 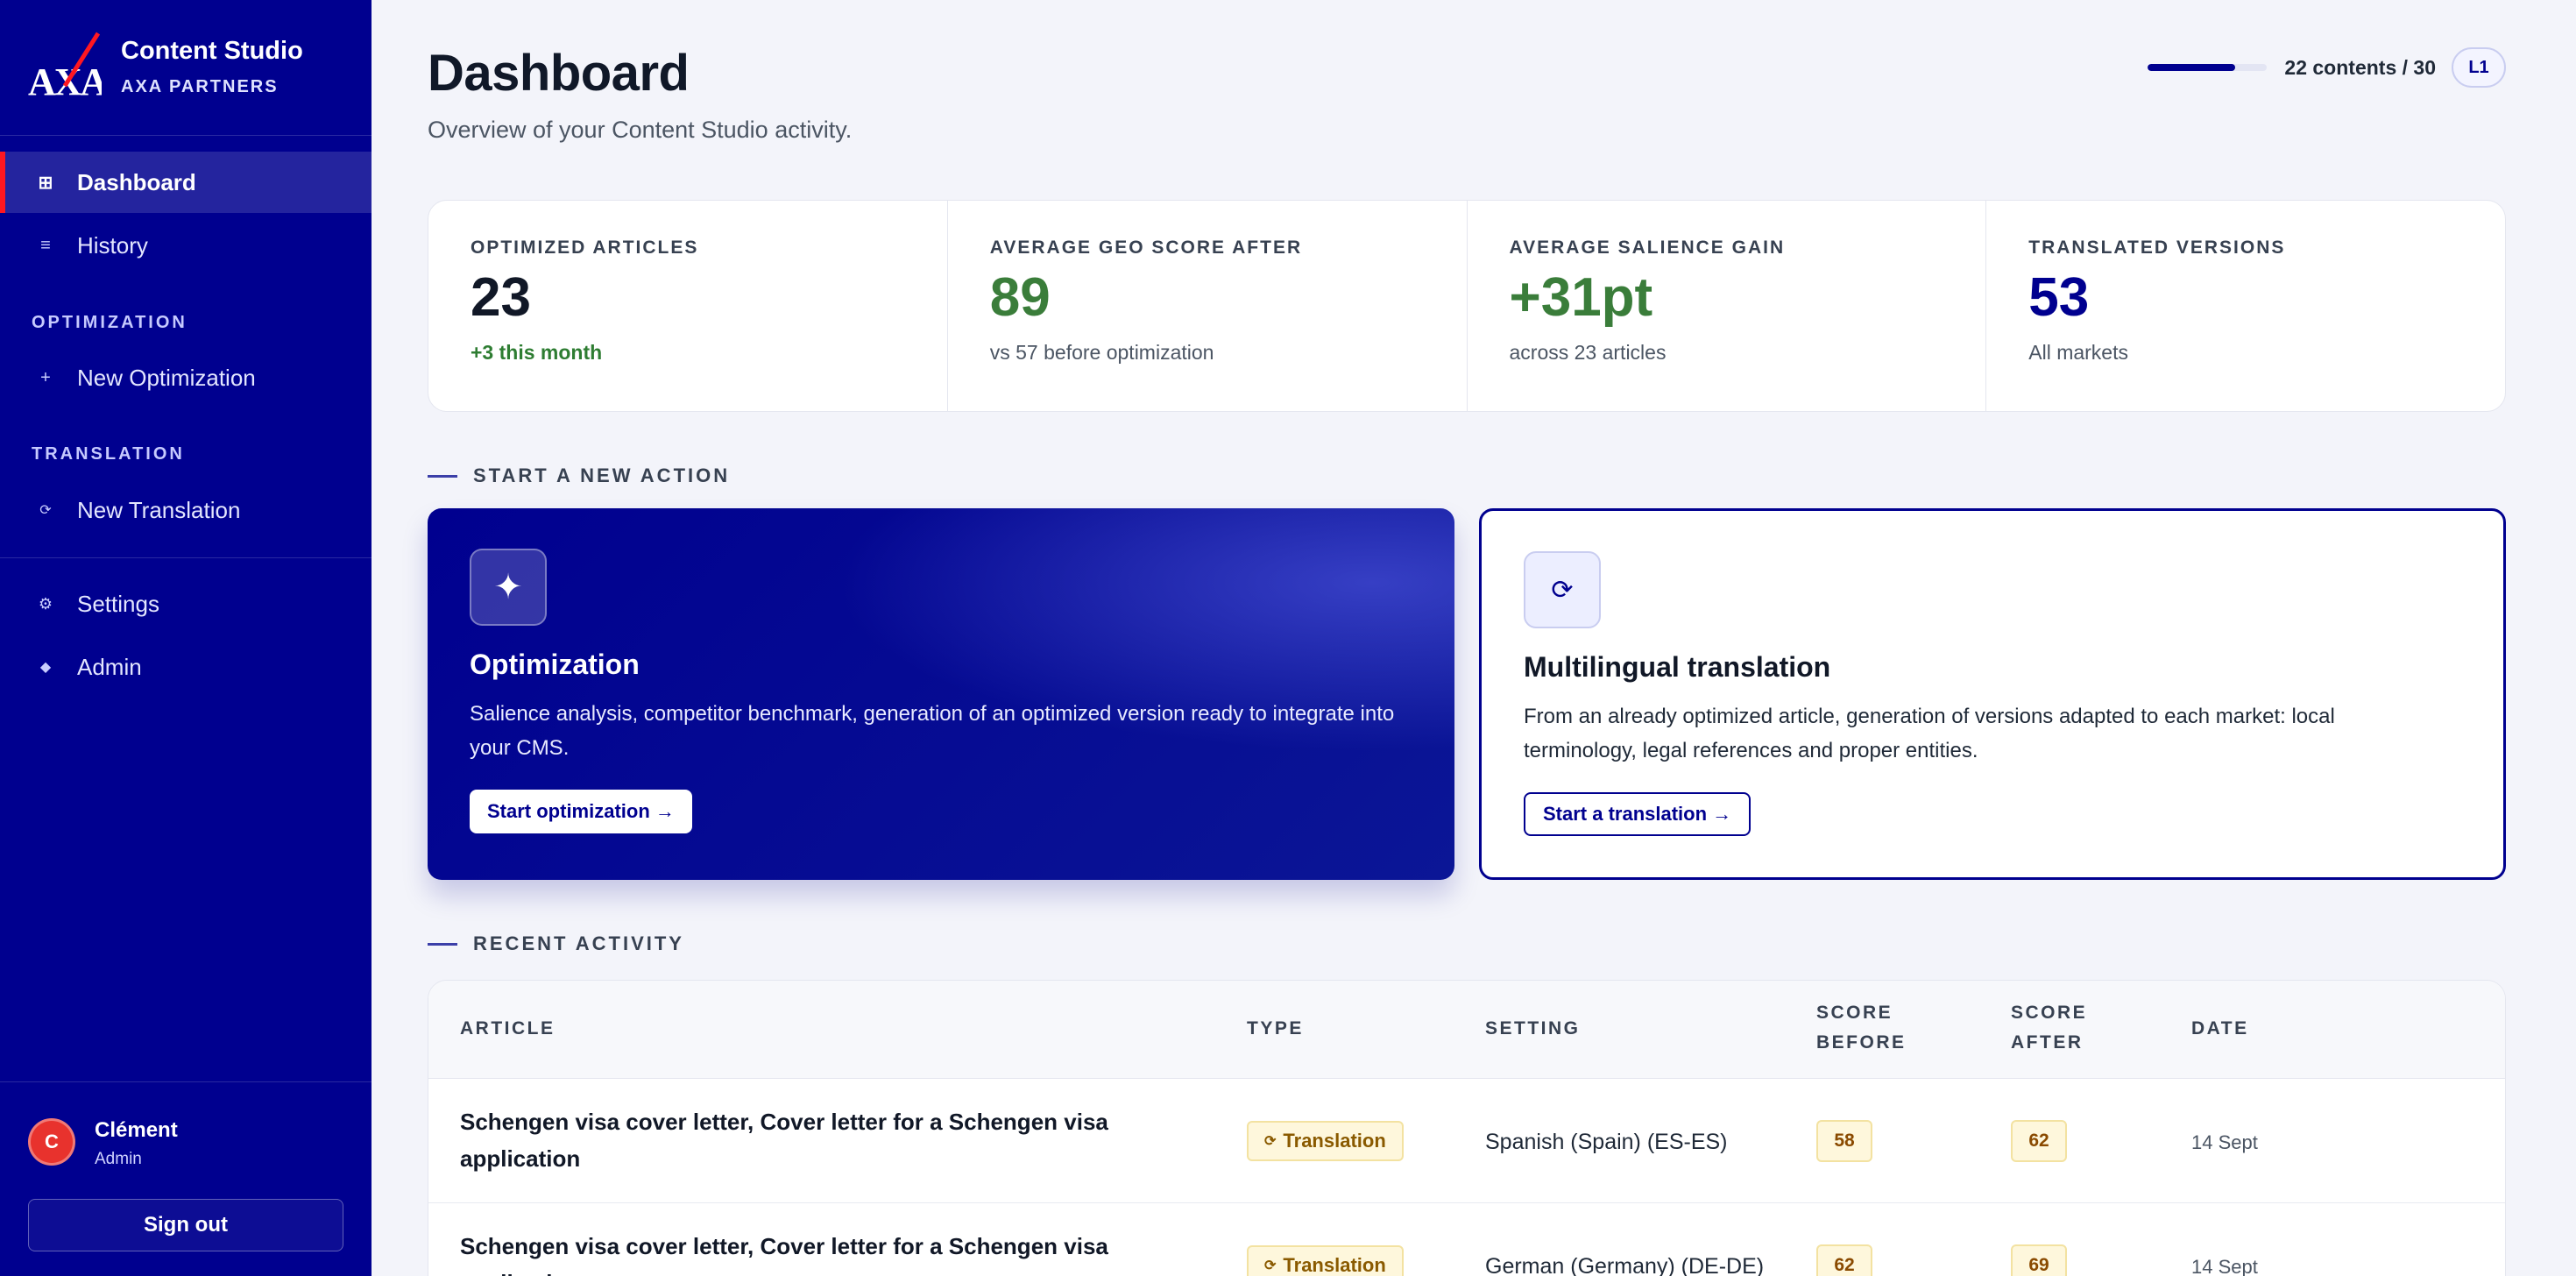 What do you see at coordinates (585, 247) in the screenshot?
I see `stat-label: OPTIMIZED ARTICLES` at bounding box center [585, 247].